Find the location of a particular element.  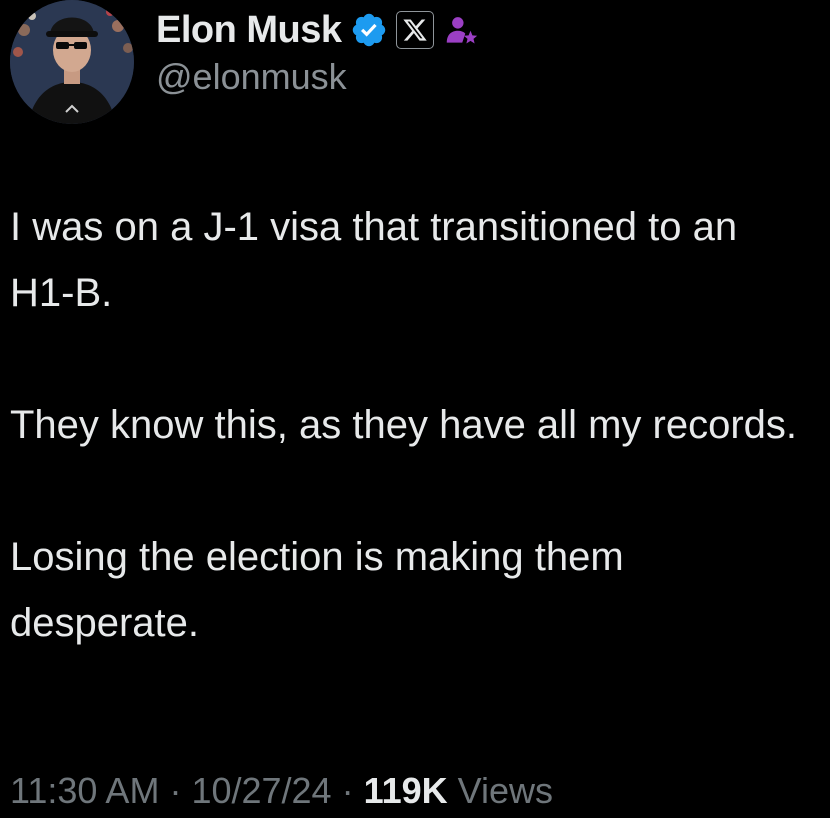

tweet-time: 11:30 AM is located at coordinates (84, 790).